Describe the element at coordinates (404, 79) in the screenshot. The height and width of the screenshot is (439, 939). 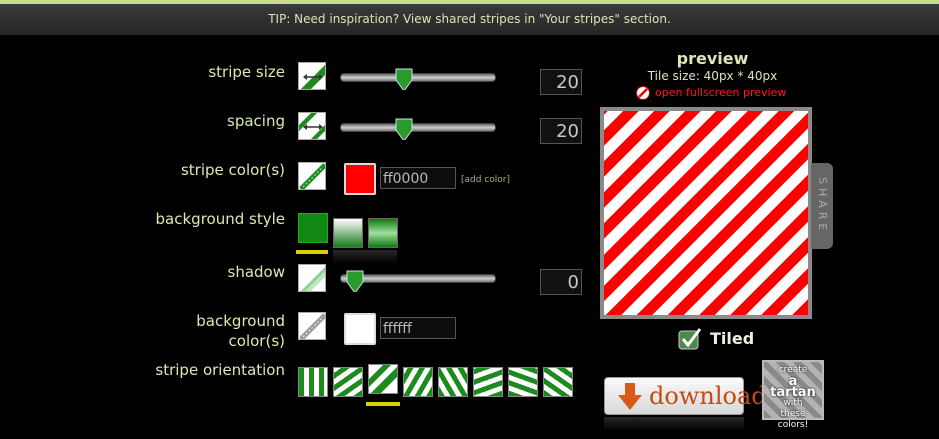
I see `stripe-size-slider-handle` at that location.